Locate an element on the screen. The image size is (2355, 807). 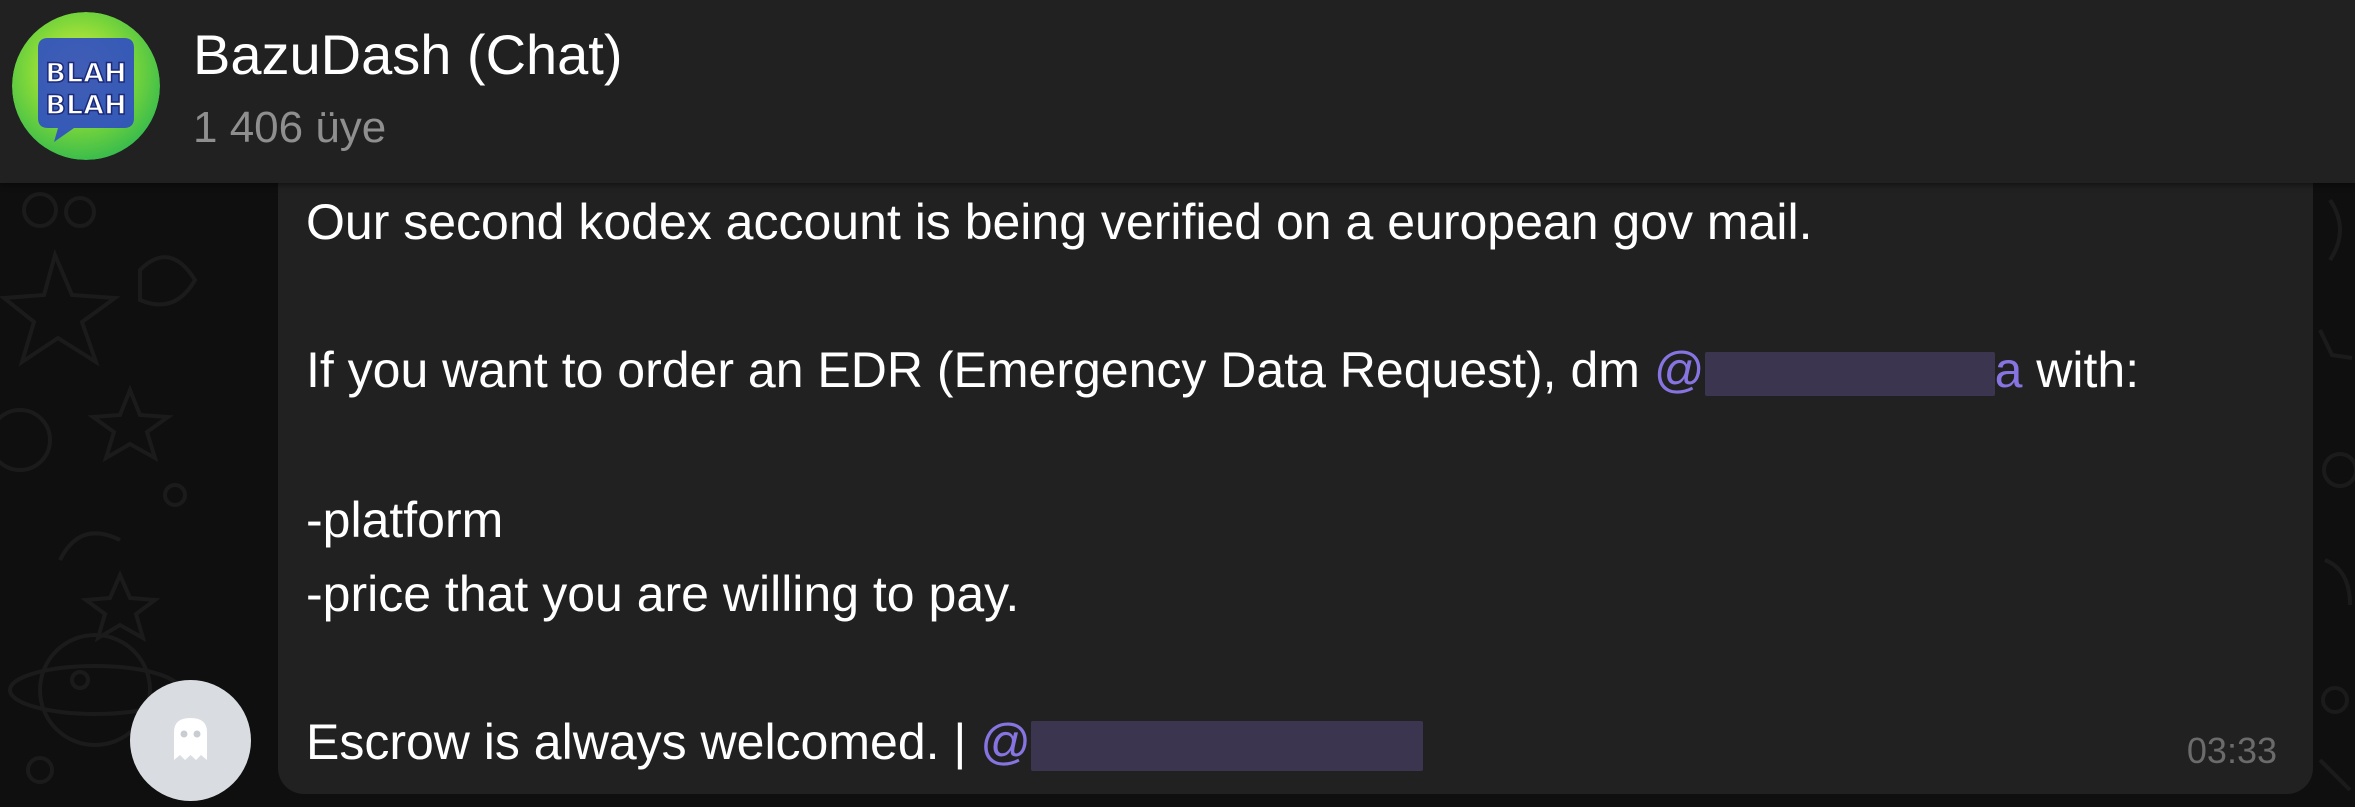
group-avatar: BLAH BLAH is located at coordinates (86, 86).